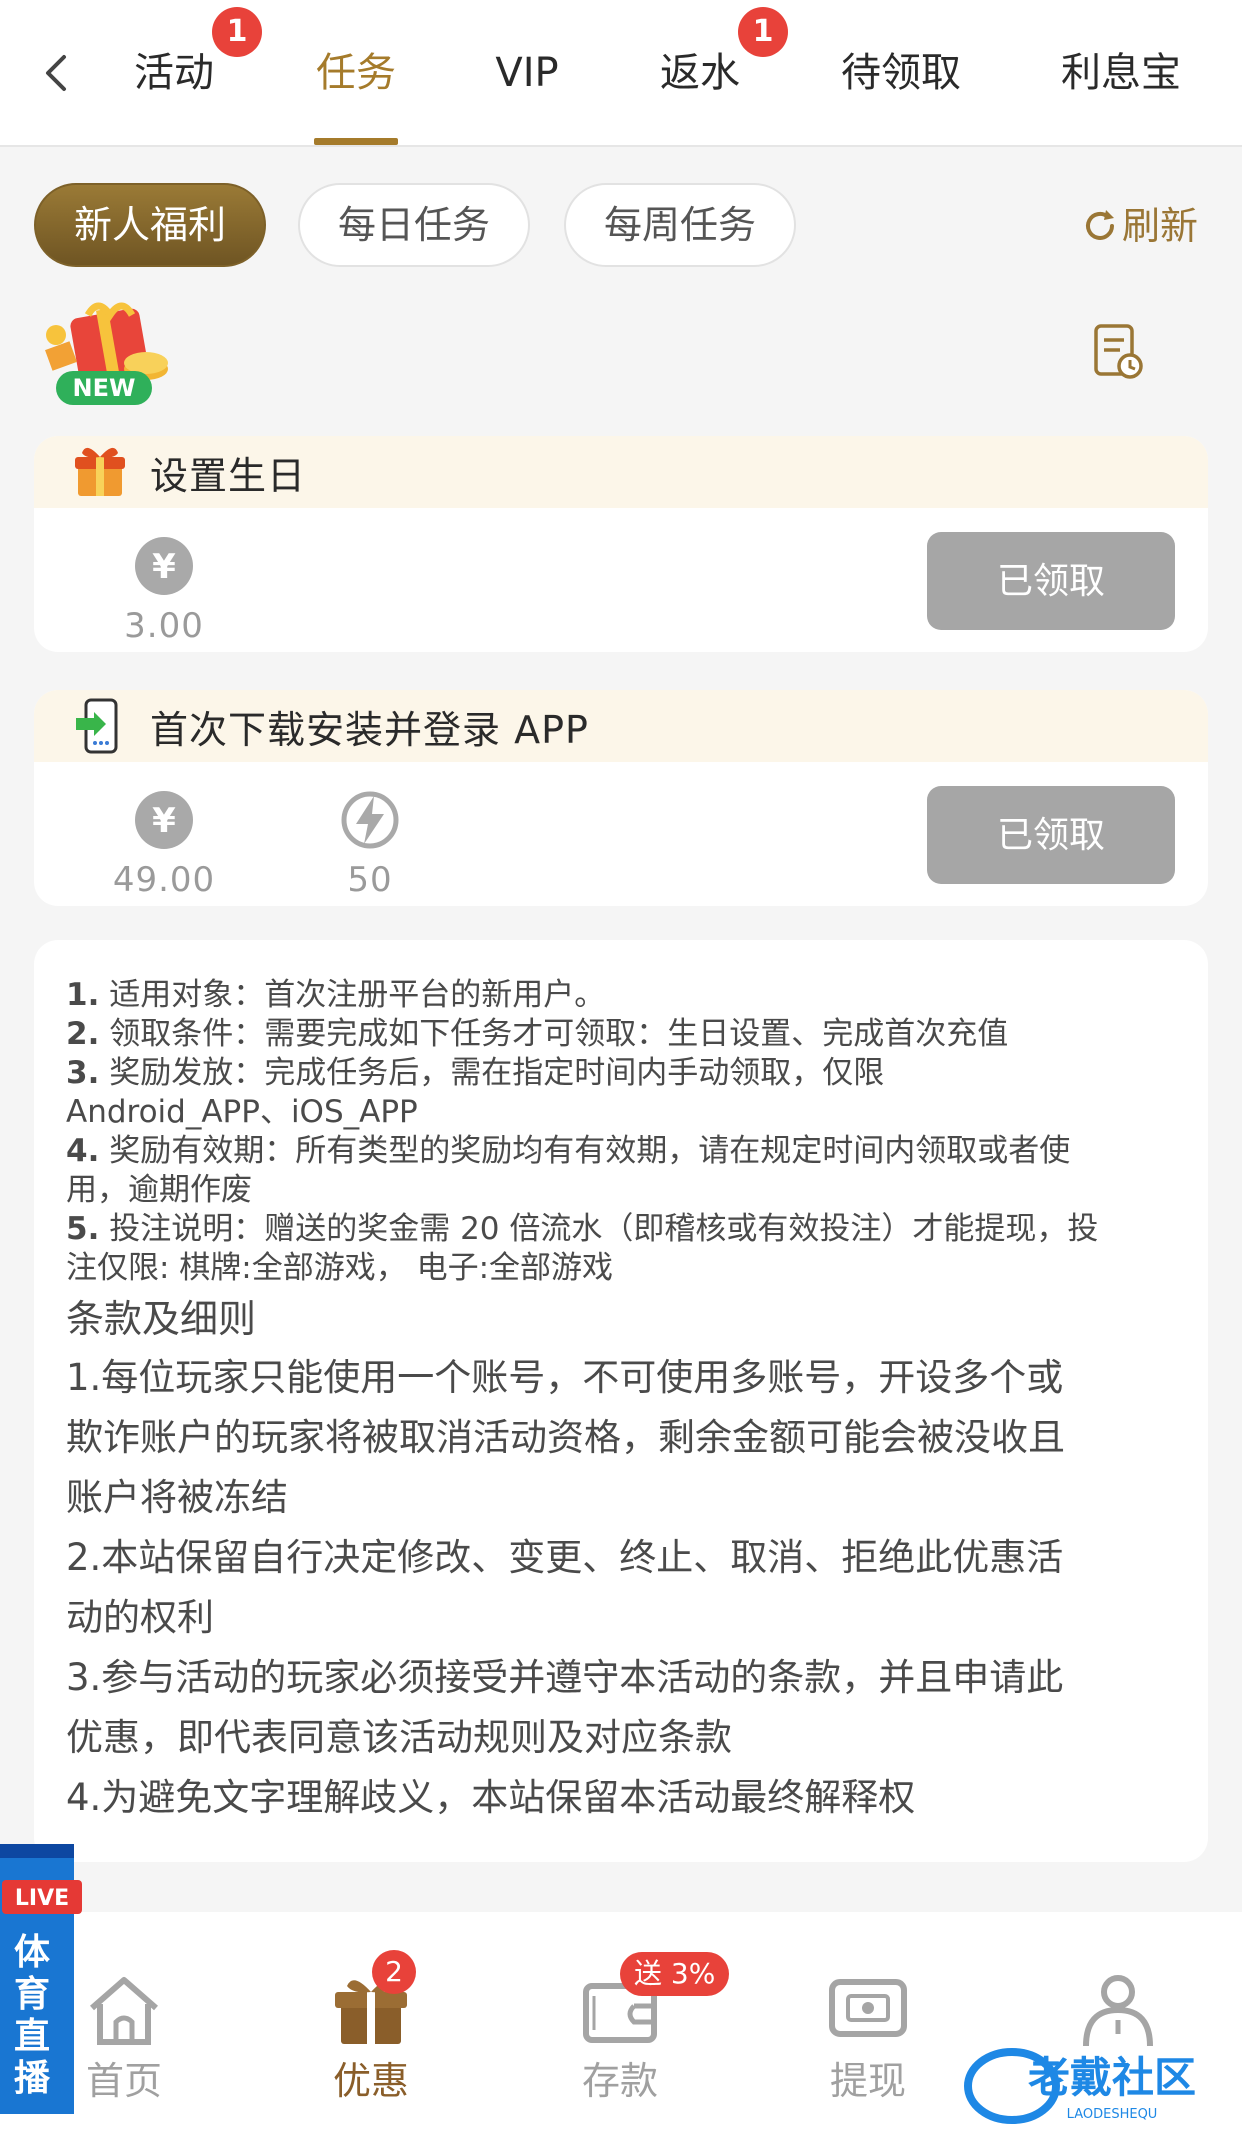 The image size is (1242, 2148). Describe the element at coordinates (763, 32) in the screenshot. I see `tab-rebate-badge: 1` at that location.